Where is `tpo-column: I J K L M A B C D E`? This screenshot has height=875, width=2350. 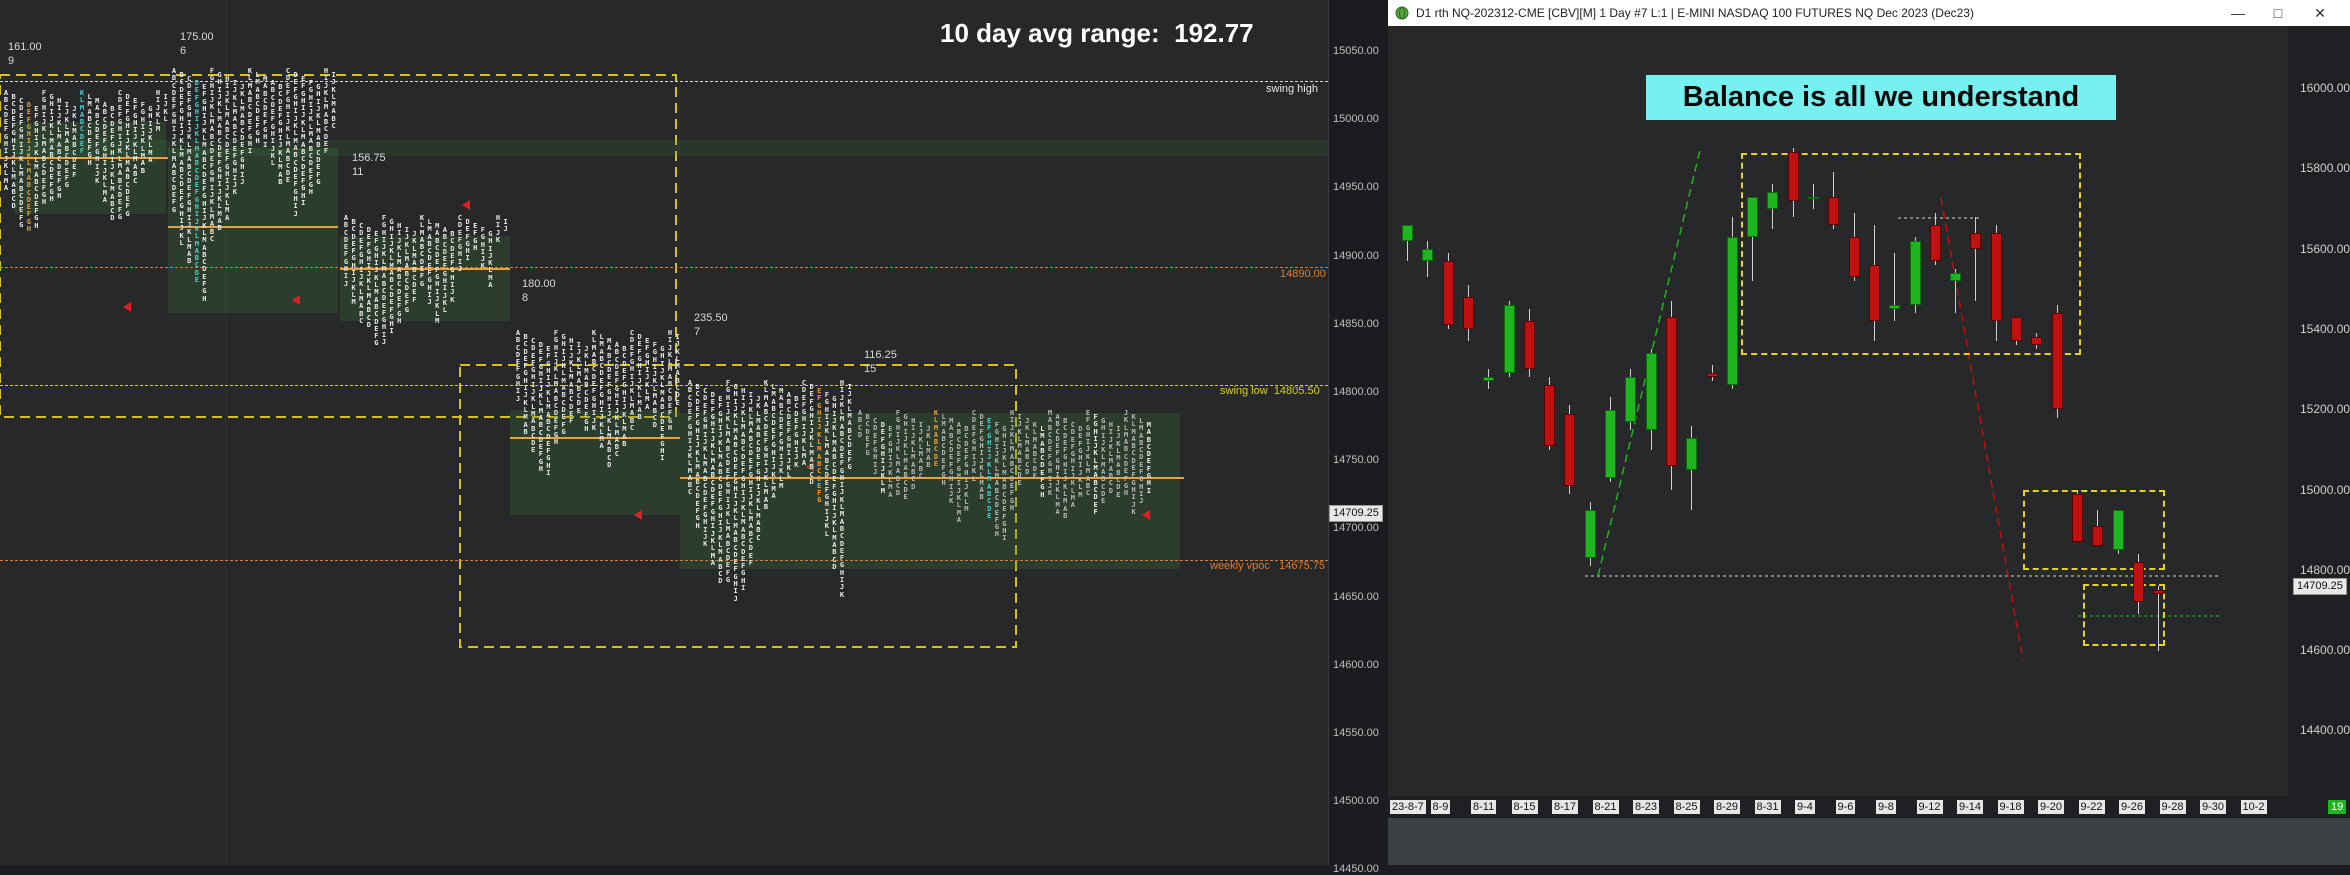 tpo-column: I J K L M A B C D E is located at coordinates (677, 370).